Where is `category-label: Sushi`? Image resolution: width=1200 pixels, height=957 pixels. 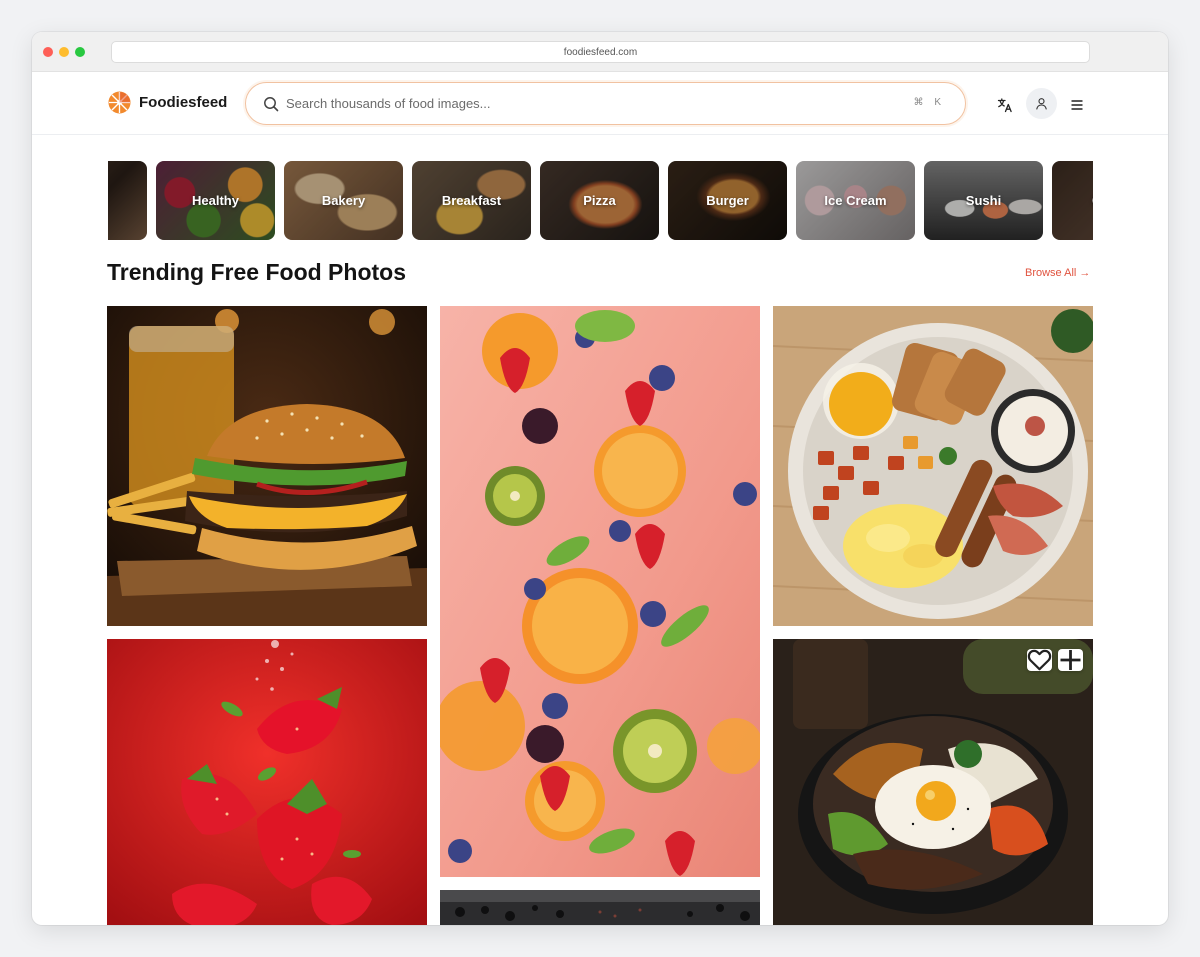 category-label: Sushi is located at coordinates (983, 200).